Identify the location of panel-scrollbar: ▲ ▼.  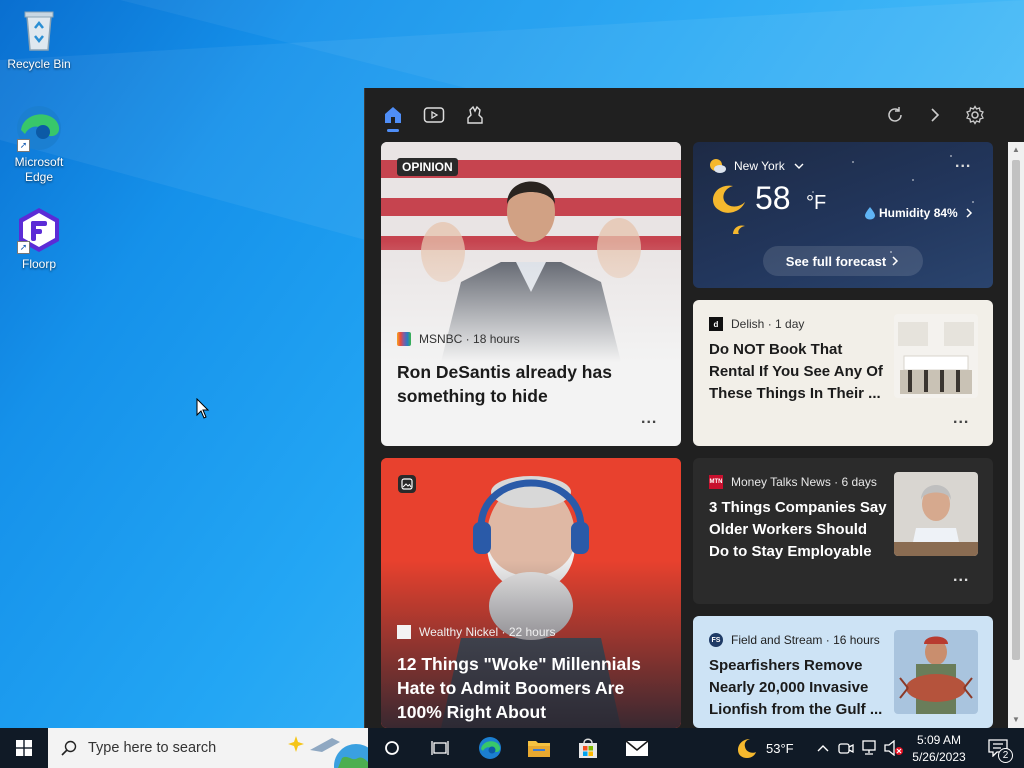
(1016, 435).